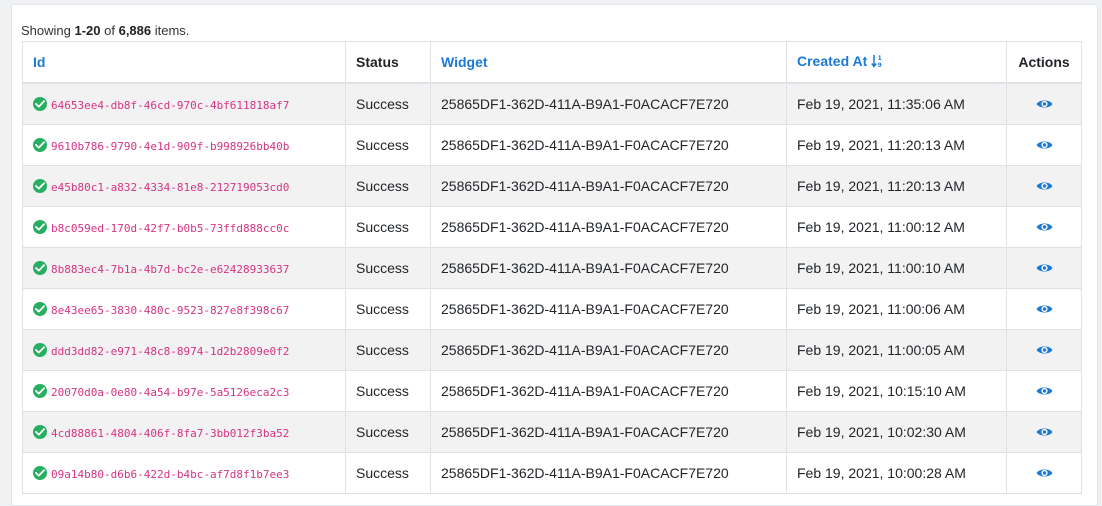 Image resolution: width=1102 pixels, height=506 pixels. Describe the element at coordinates (896, 62) in the screenshot. I see `column-header-created-at: Created At 1 9` at that location.